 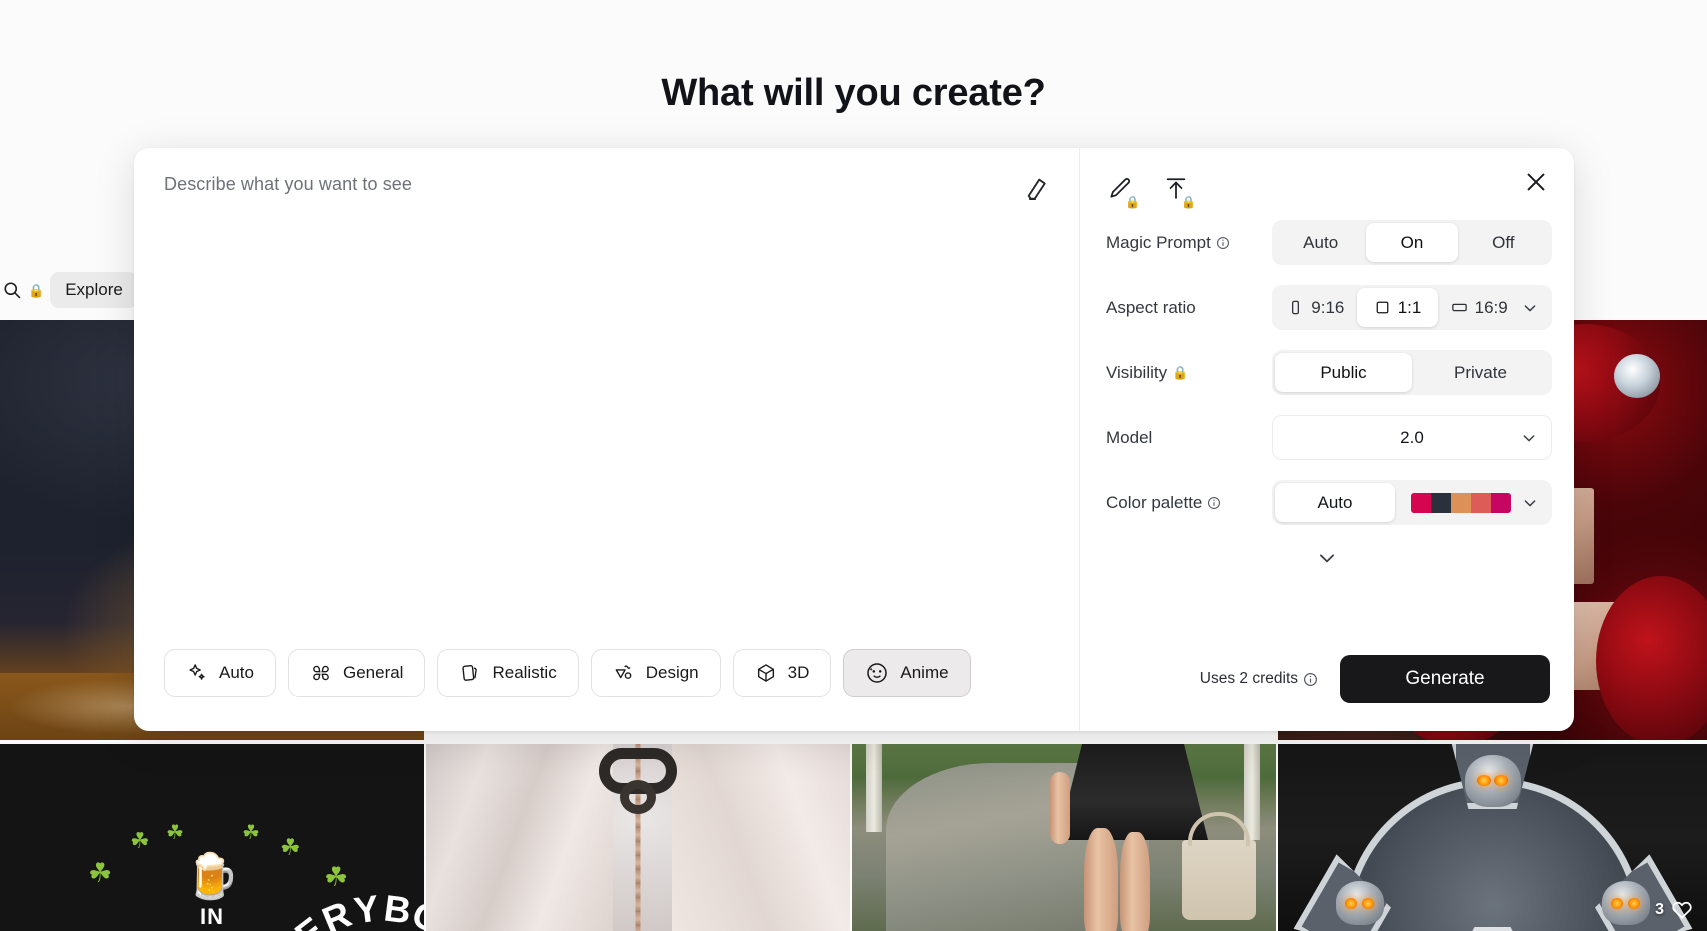 I want to click on row-visibility: Visibility 🔒 Public Private, so click(x=1327, y=372).